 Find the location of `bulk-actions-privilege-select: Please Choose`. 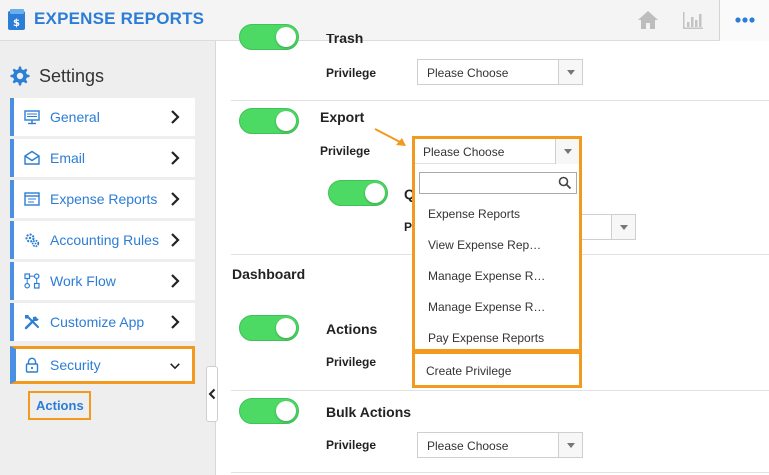

bulk-actions-privilege-select: Please Choose is located at coordinates (500, 445).